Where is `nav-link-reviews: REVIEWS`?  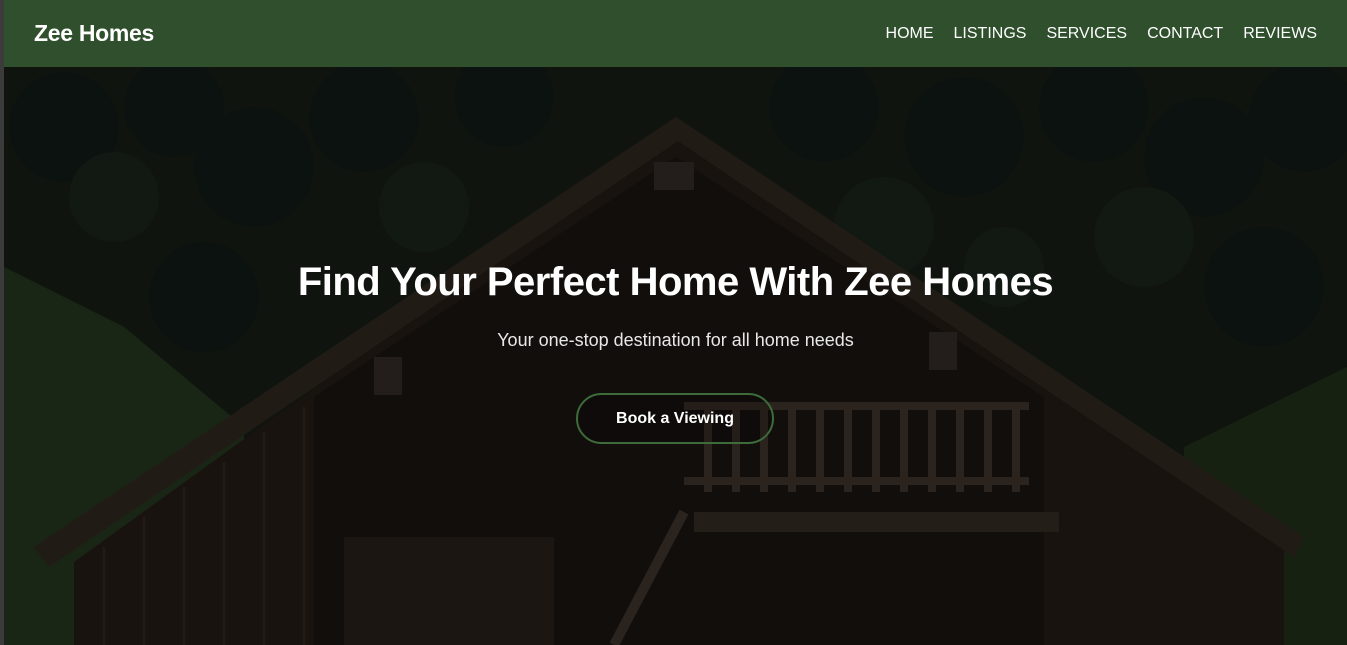
nav-link-reviews: REVIEWS is located at coordinates (1280, 34).